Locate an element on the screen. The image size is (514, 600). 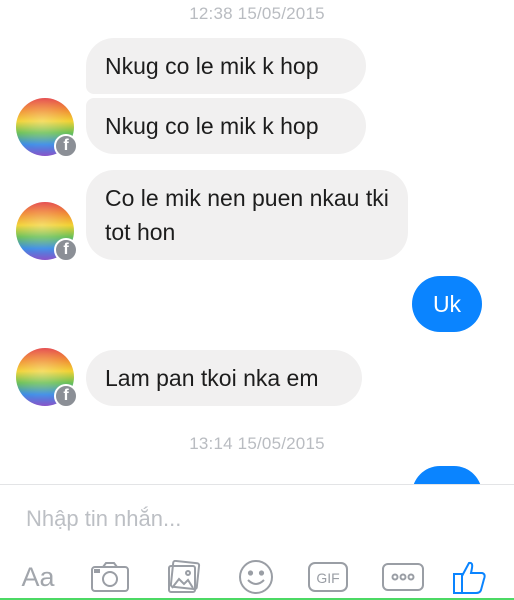
text-format-button: Aa is located at coordinates (38, 577).